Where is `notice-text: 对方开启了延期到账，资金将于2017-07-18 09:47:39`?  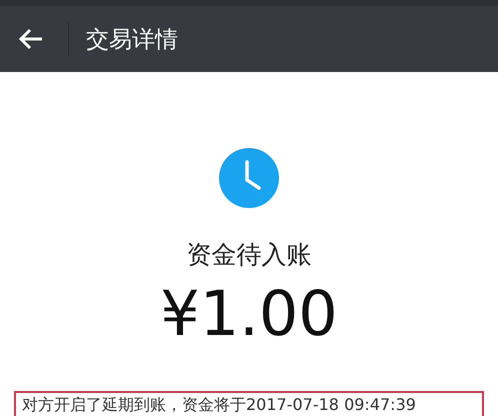
notice-text: 对方开启了延期到账，资金将于2017-07-18 09:47:39 is located at coordinates (249, 403).